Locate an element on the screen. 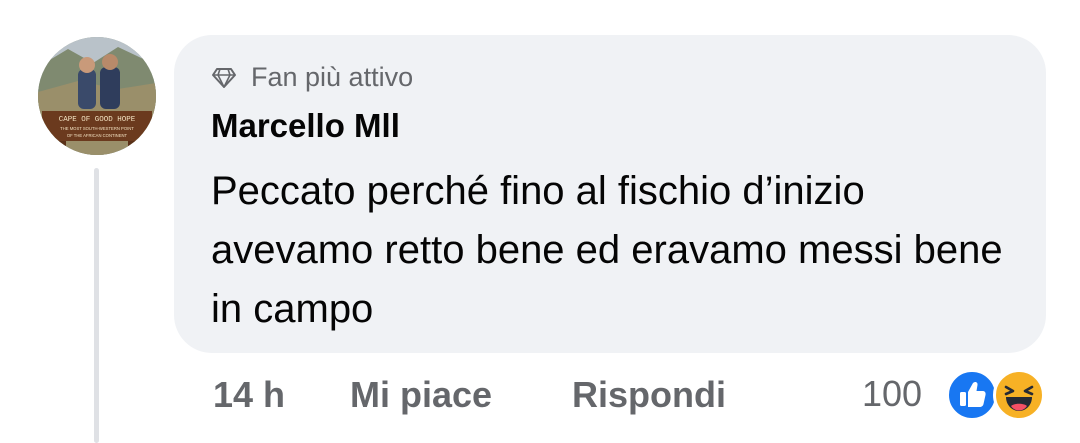 The height and width of the screenshot is (443, 1080). sign-line-3: OF THE AFRICAN CONTINENT is located at coordinates (97, 135).